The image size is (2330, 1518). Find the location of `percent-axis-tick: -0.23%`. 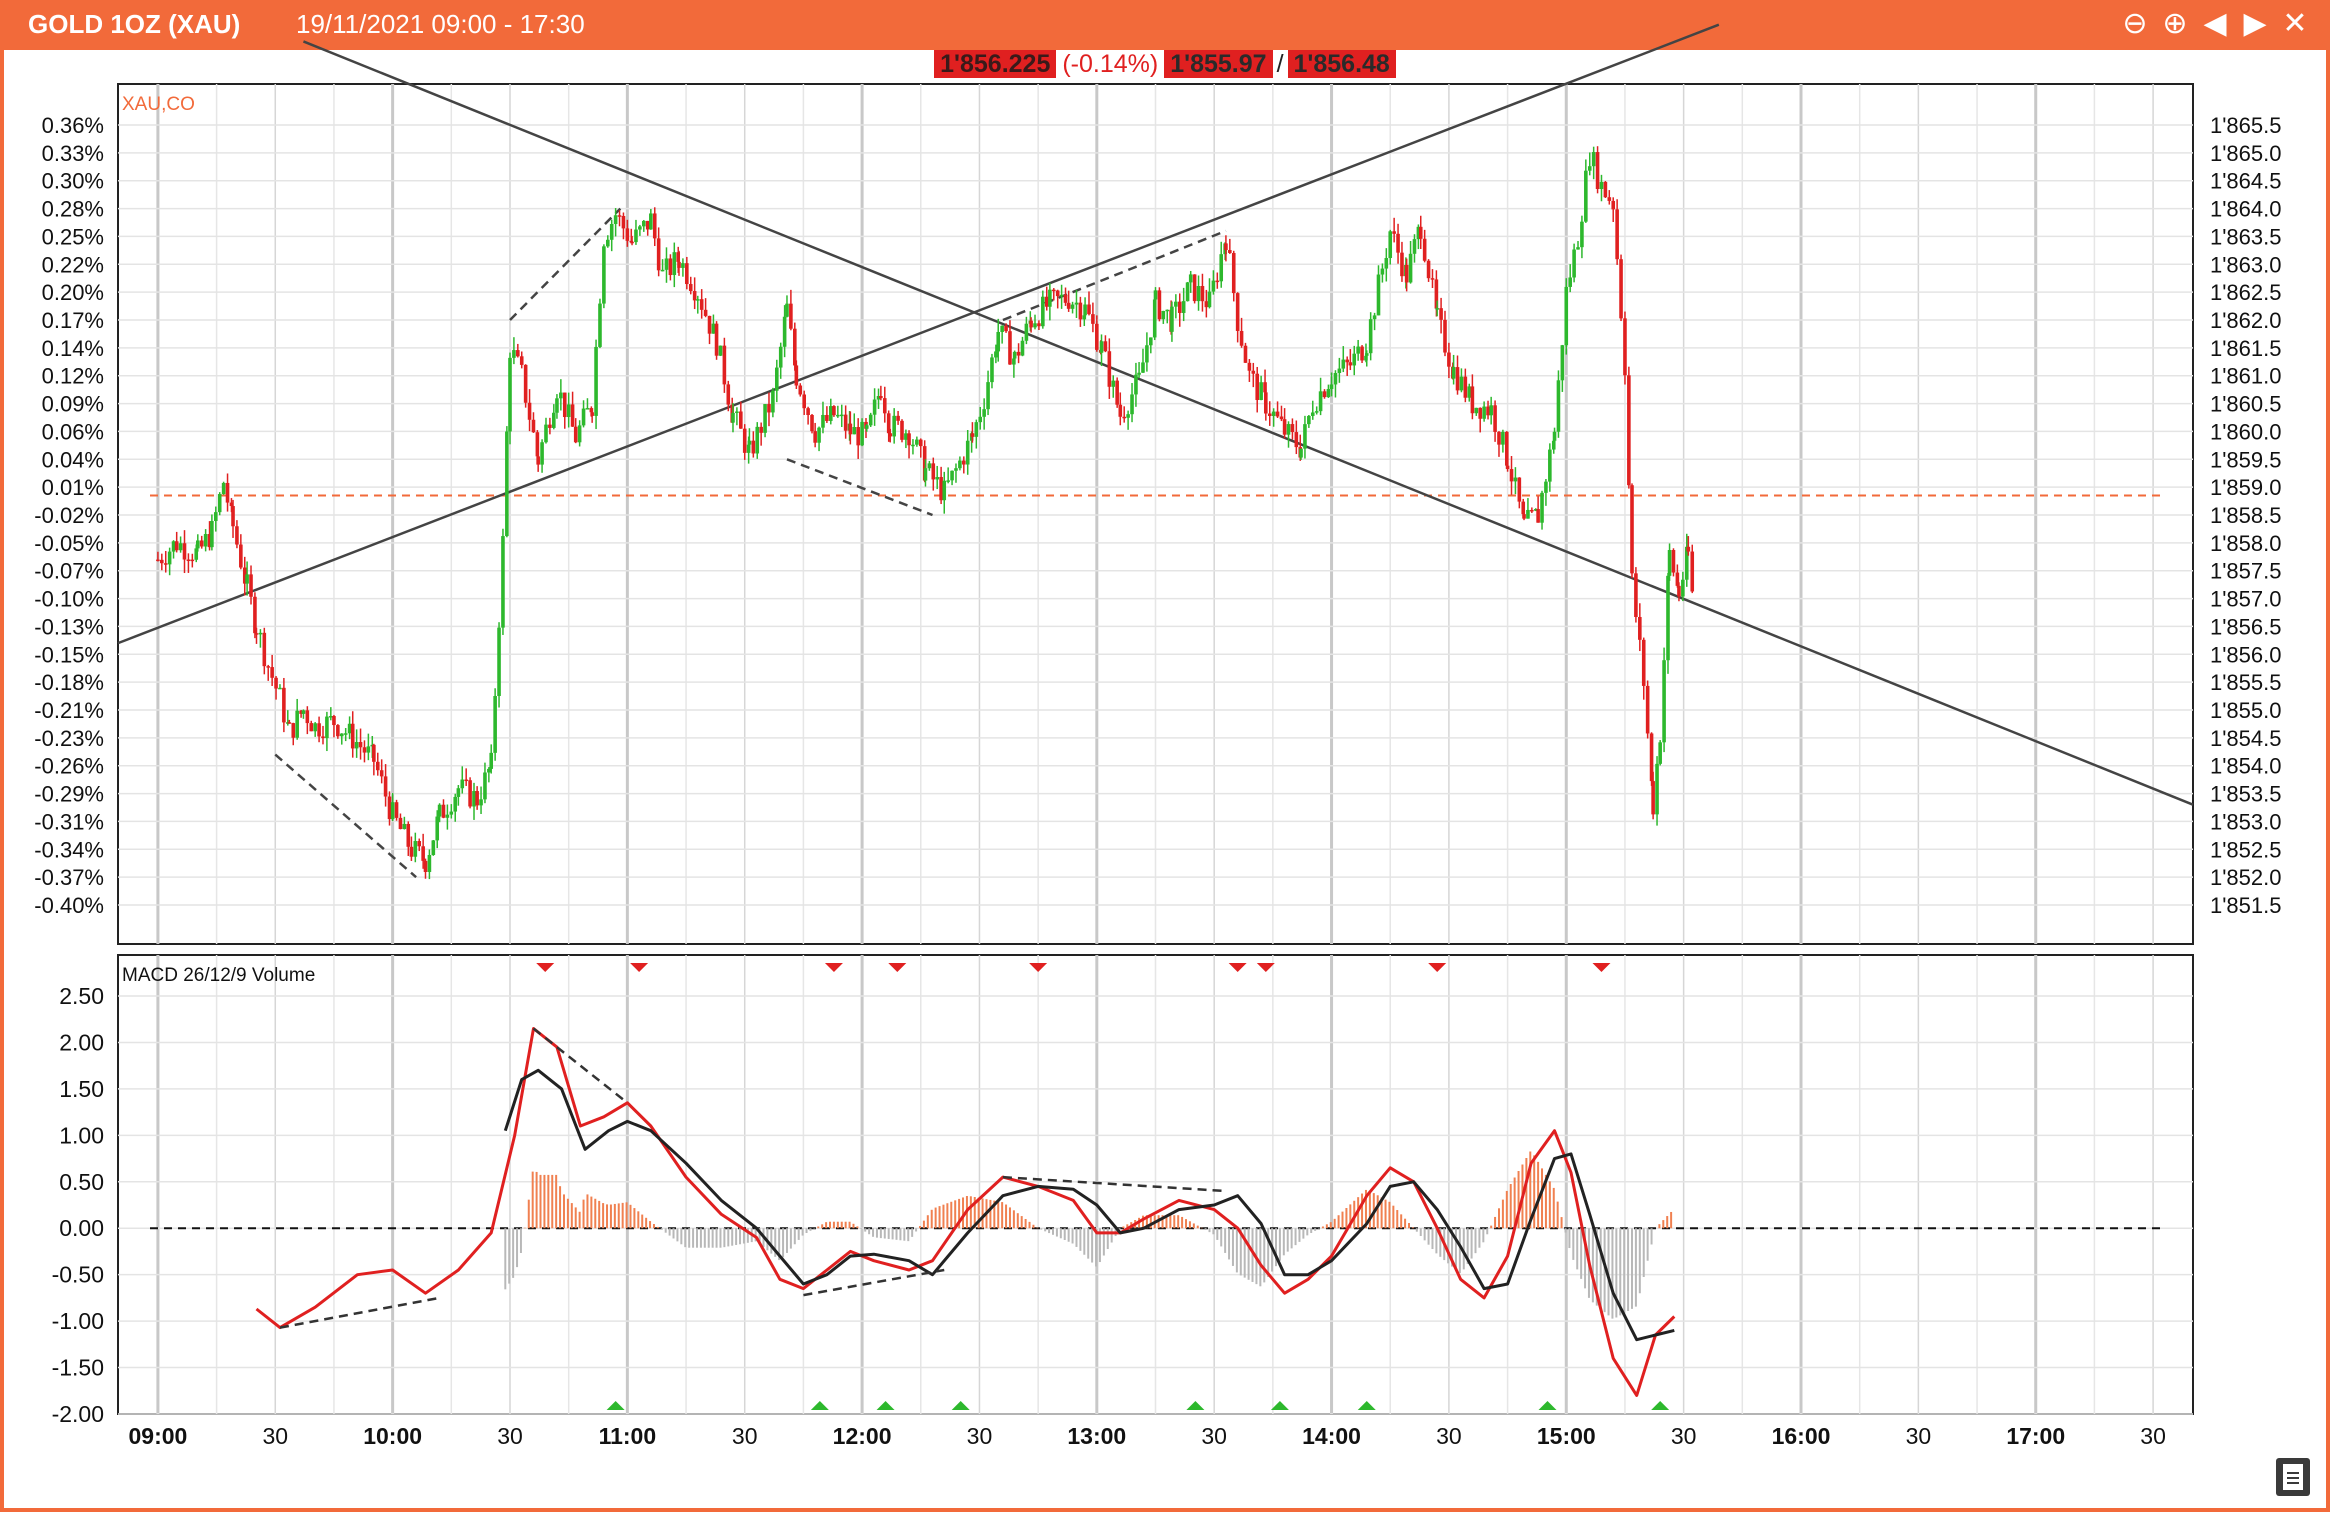

percent-axis-tick: -0.23% is located at coordinates (69, 738).